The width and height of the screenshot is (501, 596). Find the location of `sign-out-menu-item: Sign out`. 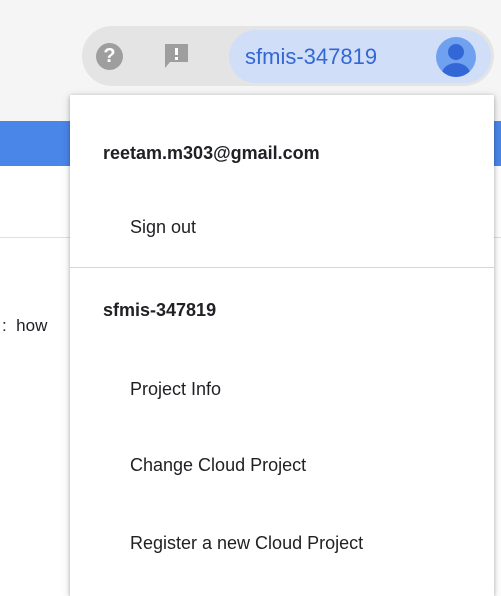

sign-out-menu-item: Sign out is located at coordinates (163, 227).